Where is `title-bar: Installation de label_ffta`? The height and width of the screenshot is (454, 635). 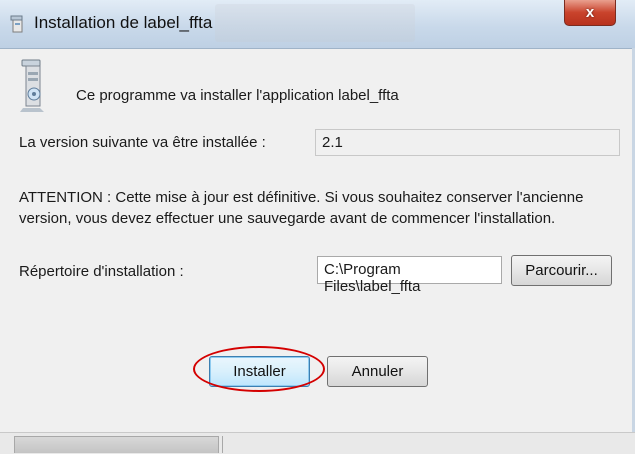
title-bar: Installation de label_ffta is located at coordinates (317, 24).